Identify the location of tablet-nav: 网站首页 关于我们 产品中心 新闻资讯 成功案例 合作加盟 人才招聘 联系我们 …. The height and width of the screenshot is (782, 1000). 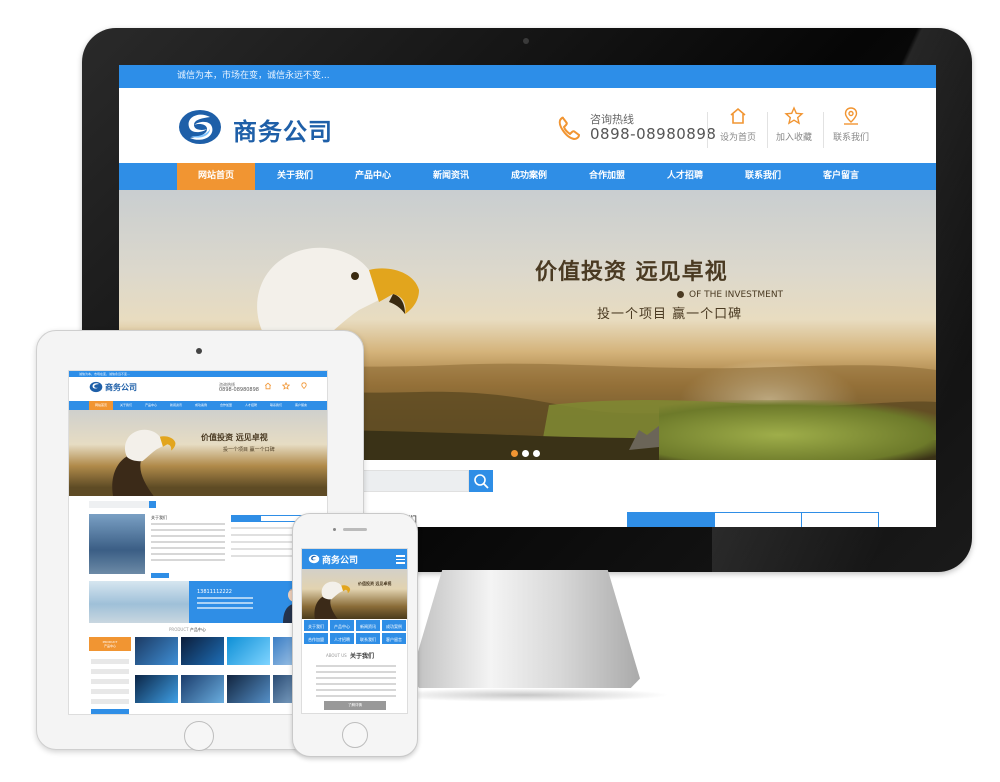
(198, 405).